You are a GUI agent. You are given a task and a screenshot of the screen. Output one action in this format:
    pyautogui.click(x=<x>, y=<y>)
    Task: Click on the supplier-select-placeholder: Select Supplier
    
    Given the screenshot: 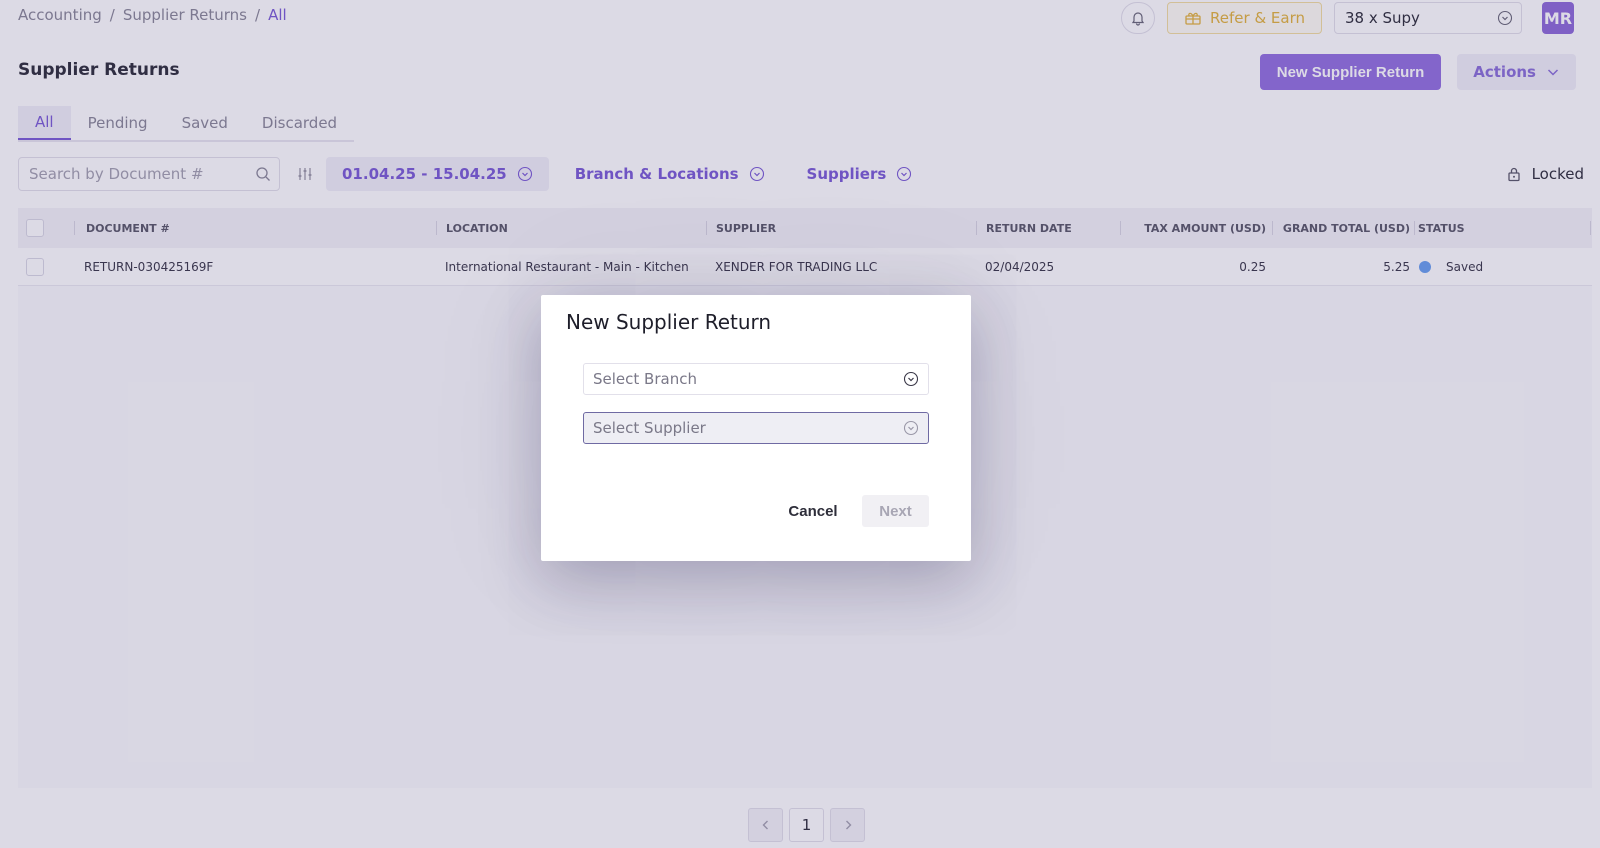 What is the action you would take?
    pyautogui.click(x=649, y=428)
    